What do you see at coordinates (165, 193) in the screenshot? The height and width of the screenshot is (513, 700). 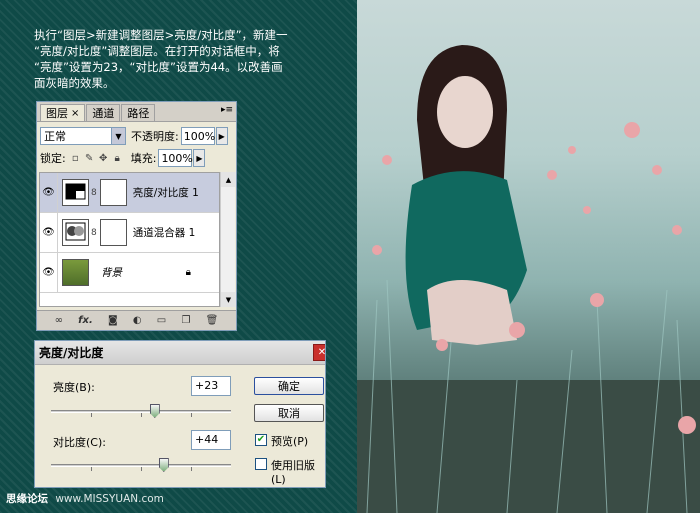 I see `layer-name: 亮度/对比度 1` at bounding box center [165, 193].